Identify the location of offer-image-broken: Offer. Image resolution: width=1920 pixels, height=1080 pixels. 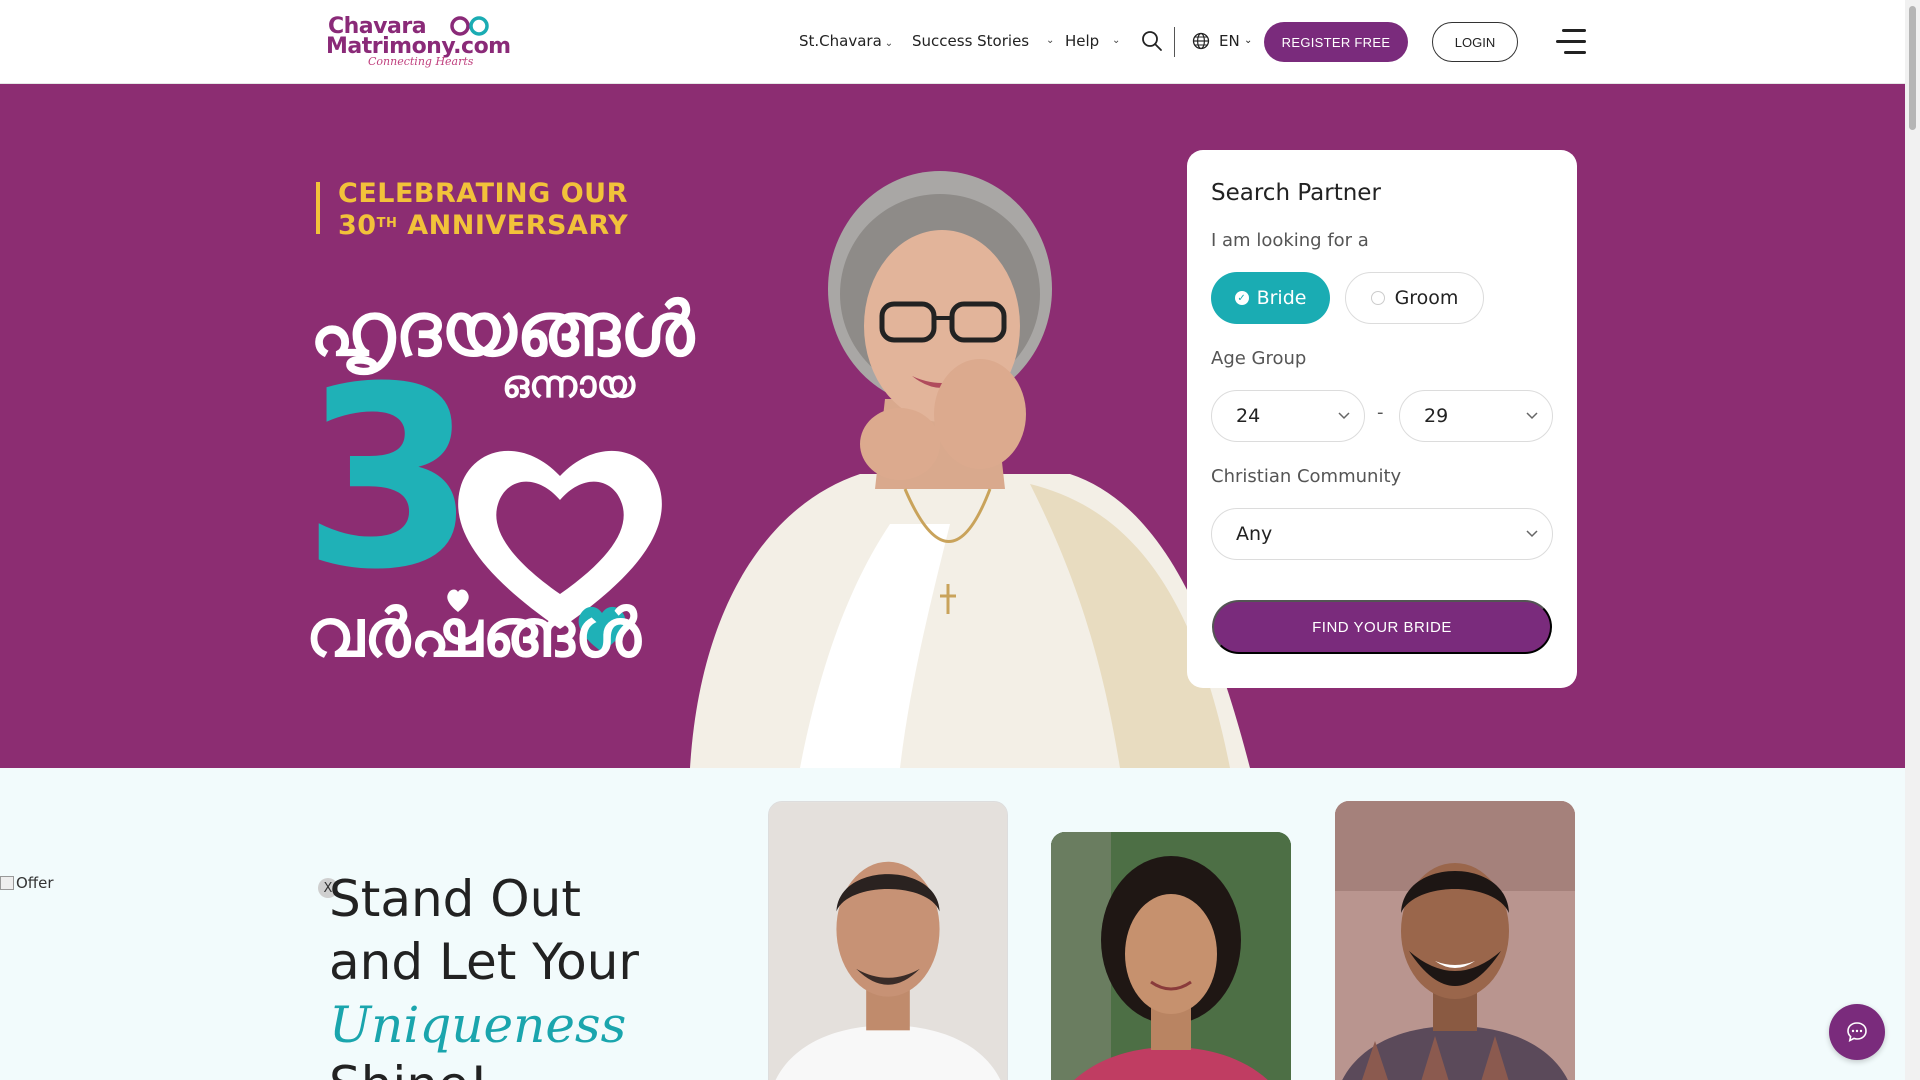
(27, 883).